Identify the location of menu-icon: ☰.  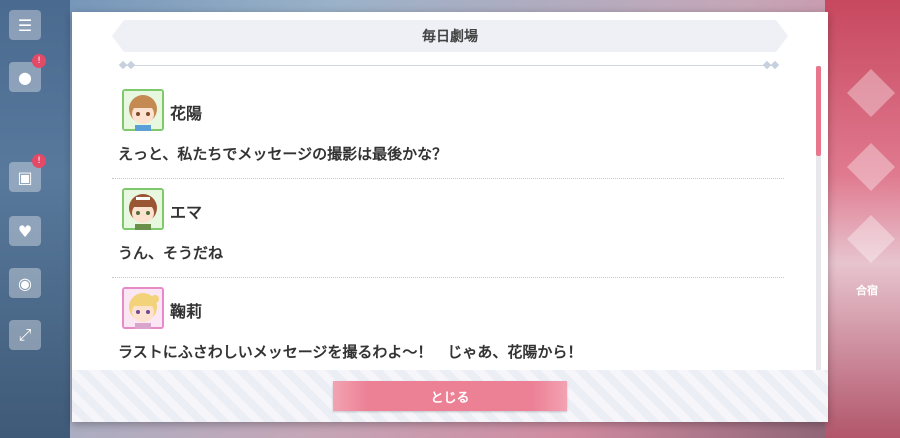
(25, 25).